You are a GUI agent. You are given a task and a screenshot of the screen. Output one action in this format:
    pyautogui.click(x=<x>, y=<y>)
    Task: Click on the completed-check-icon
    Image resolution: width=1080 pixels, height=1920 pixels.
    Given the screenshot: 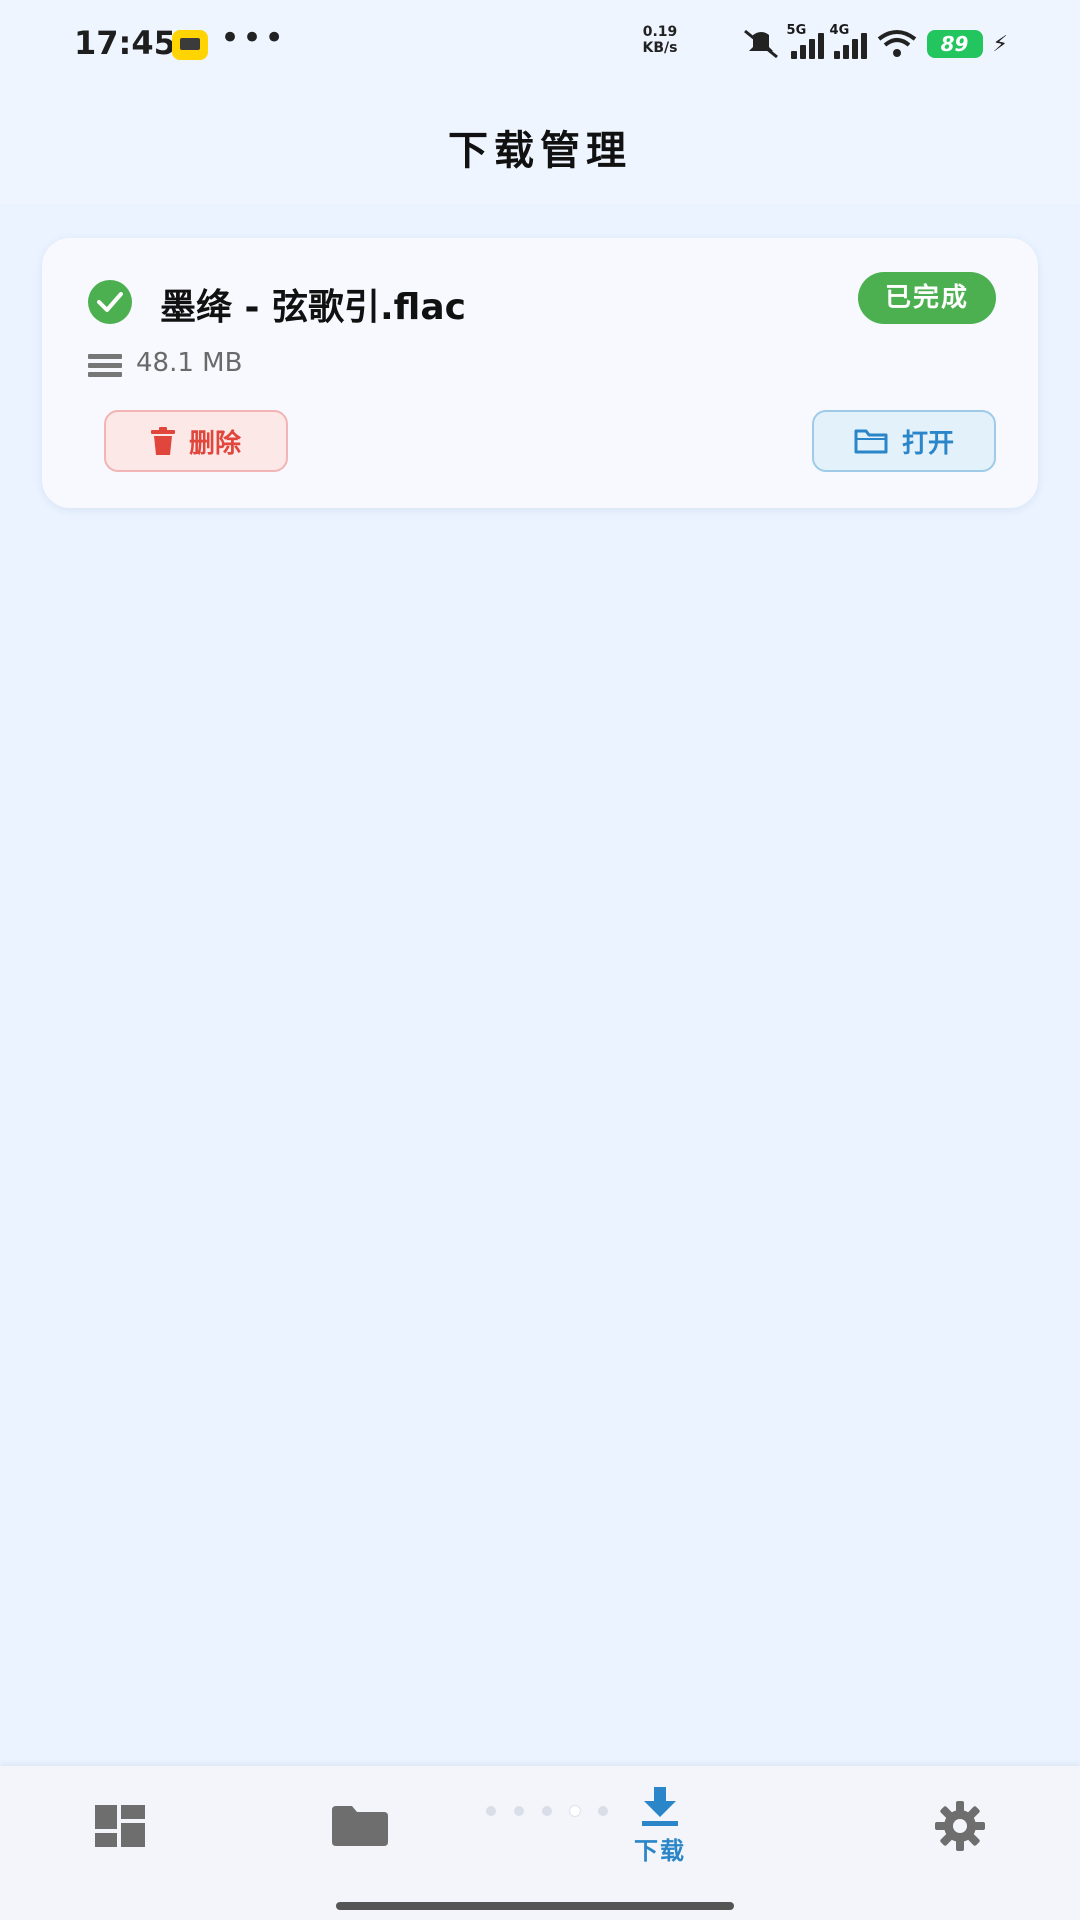 What is the action you would take?
    pyautogui.click(x=110, y=302)
    